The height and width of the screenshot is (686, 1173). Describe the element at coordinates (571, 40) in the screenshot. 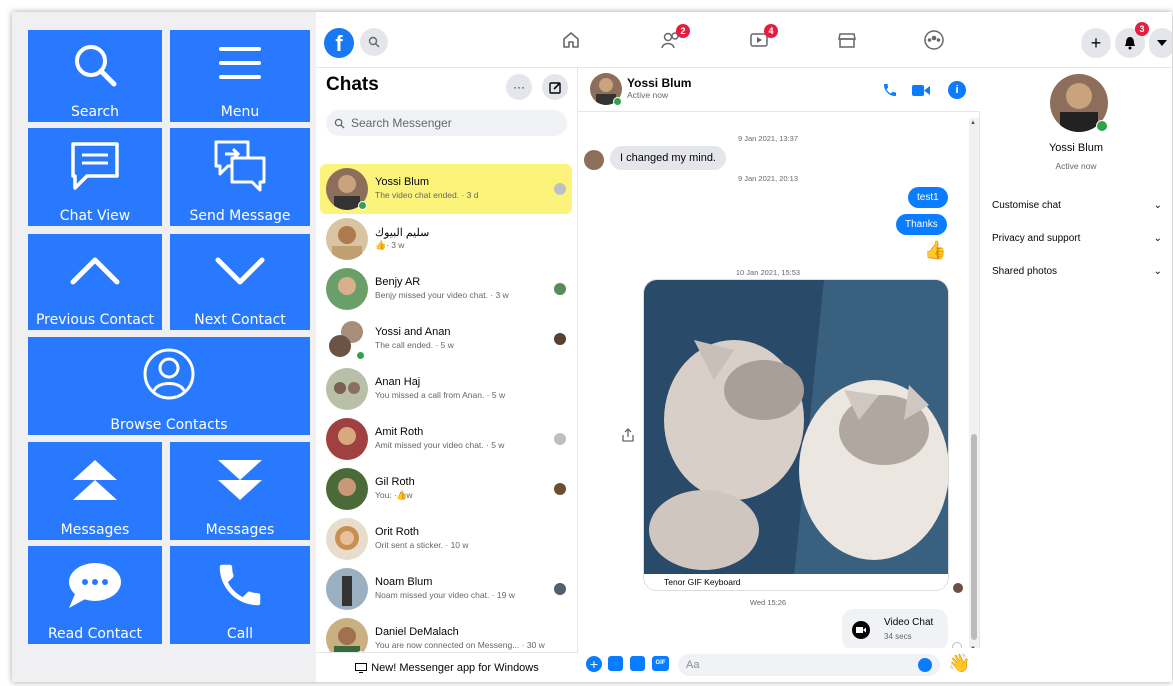

I see `home-icon` at that location.